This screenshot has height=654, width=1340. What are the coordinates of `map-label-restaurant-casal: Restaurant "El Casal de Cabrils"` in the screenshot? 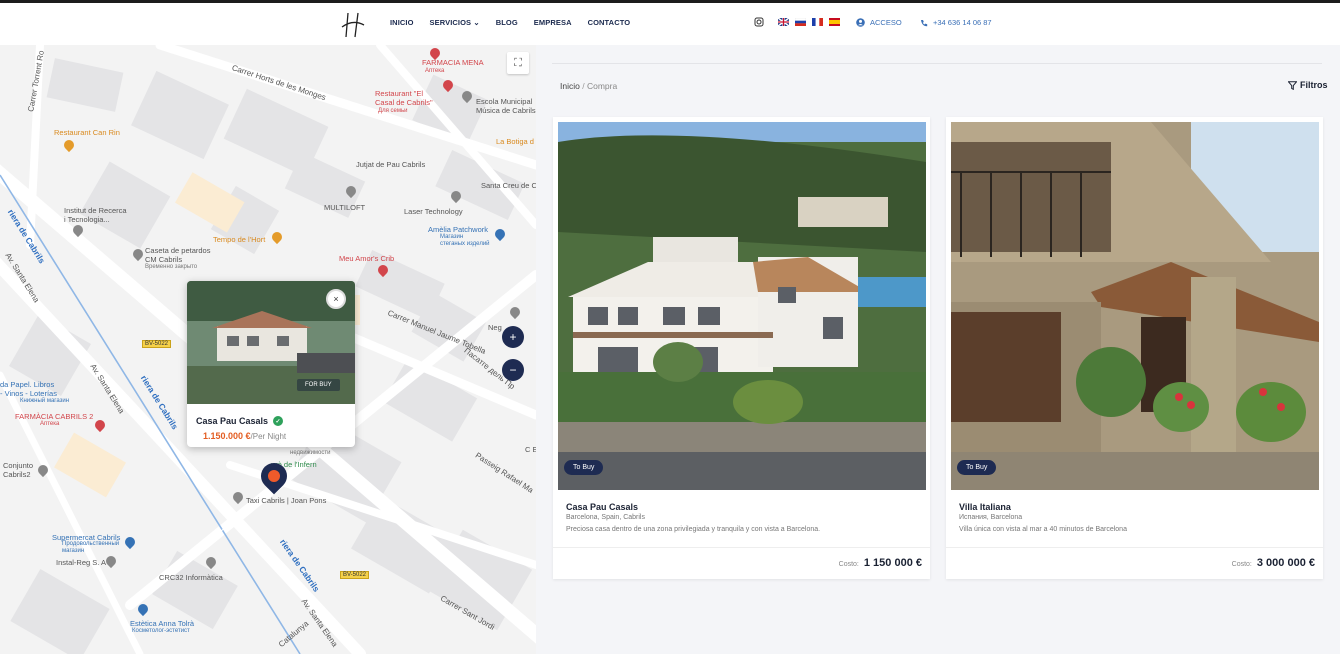 It's located at (404, 98).